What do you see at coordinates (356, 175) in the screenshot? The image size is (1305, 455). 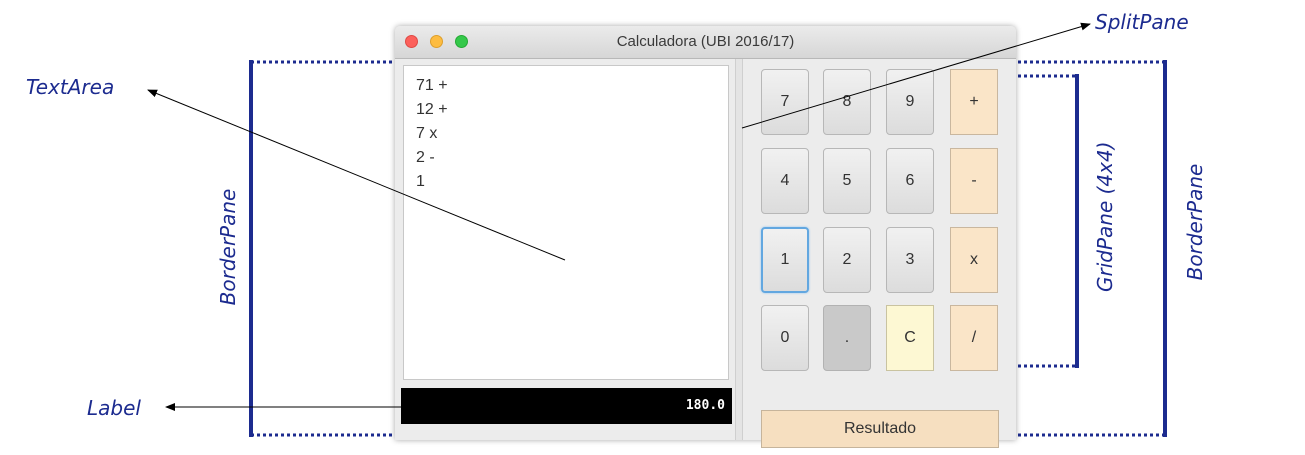 I see `textarea-arrow` at bounding box center [356, 175].